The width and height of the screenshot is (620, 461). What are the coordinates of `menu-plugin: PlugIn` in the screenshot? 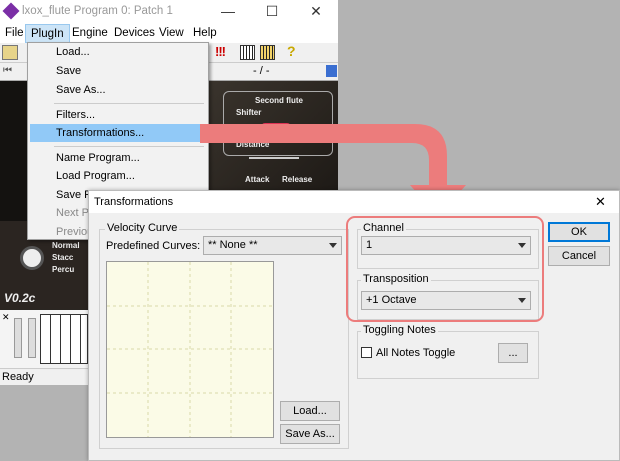 It's located at (47, 33).